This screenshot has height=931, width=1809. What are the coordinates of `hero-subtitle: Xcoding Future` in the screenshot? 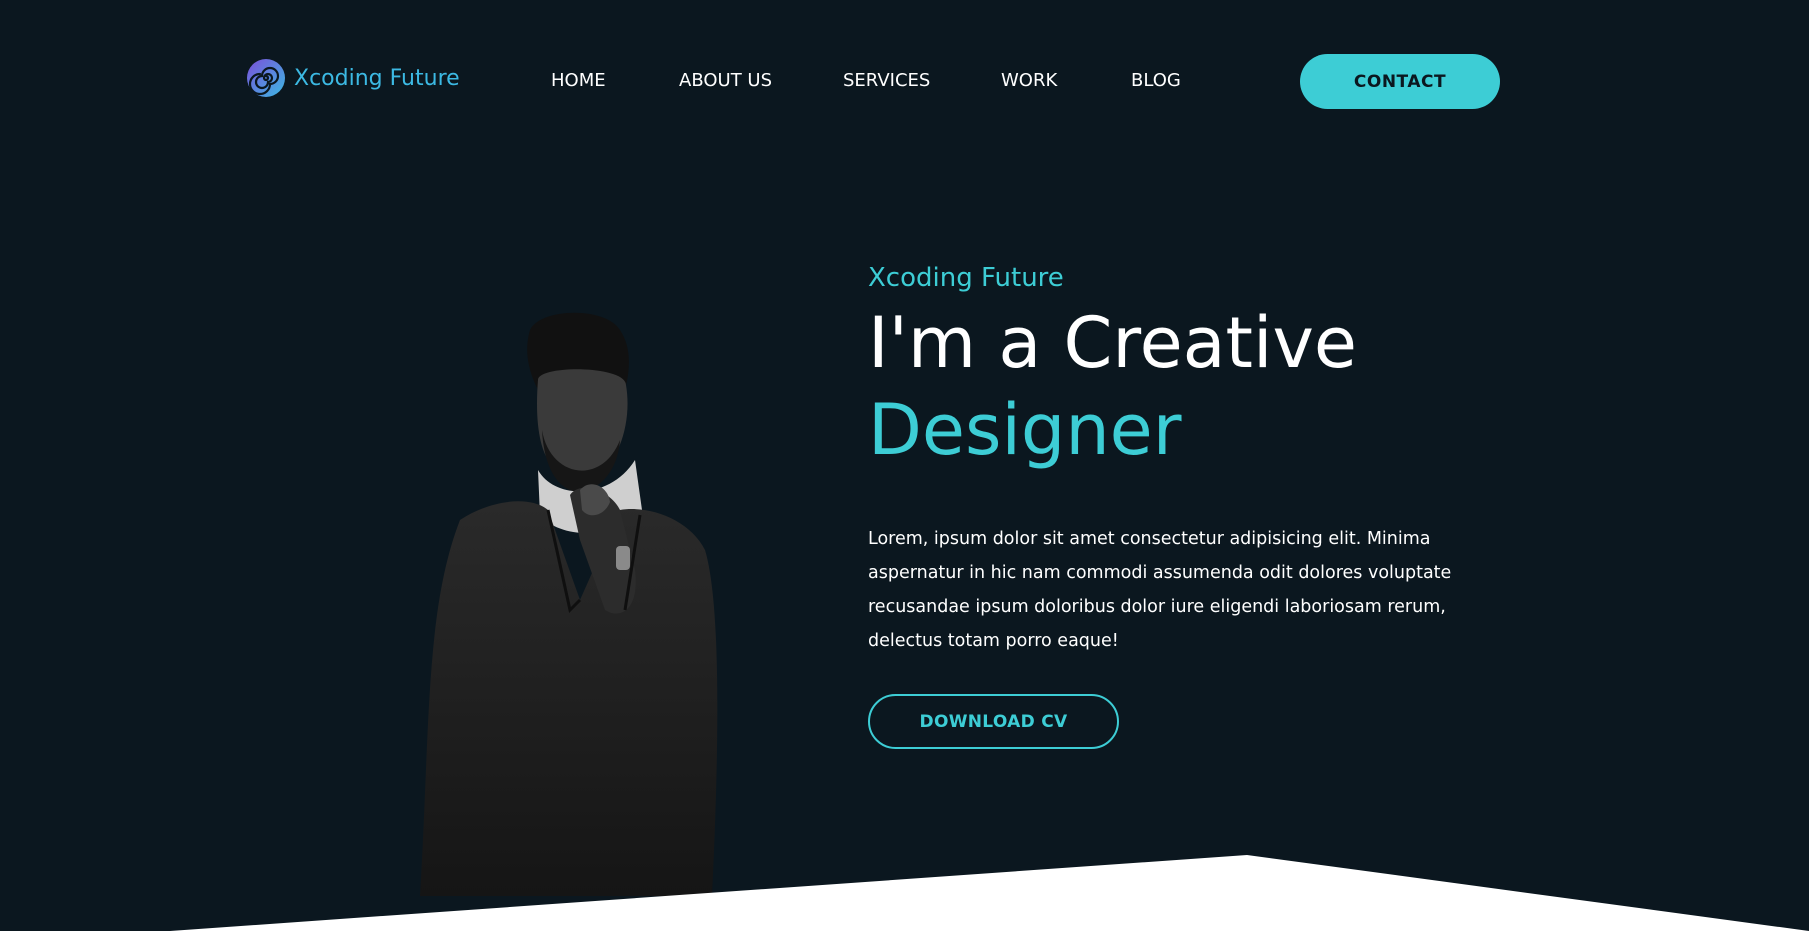 It's located at (966, 278).